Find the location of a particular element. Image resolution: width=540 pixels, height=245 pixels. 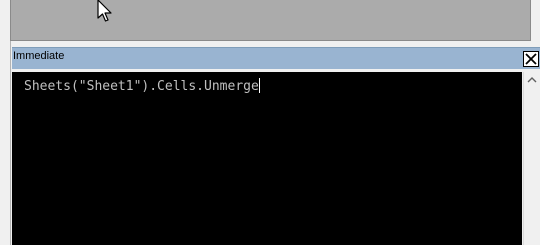

left-frame is located at coordinates (6, 143).